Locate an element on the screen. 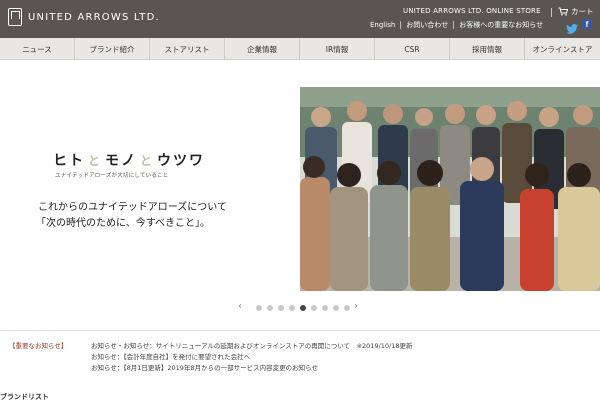 The height and width of the screenshot is (400, 600). header-sub-links: English お問い合わせ お客様への重要なお知らせ is located at coordinates (456, 25).